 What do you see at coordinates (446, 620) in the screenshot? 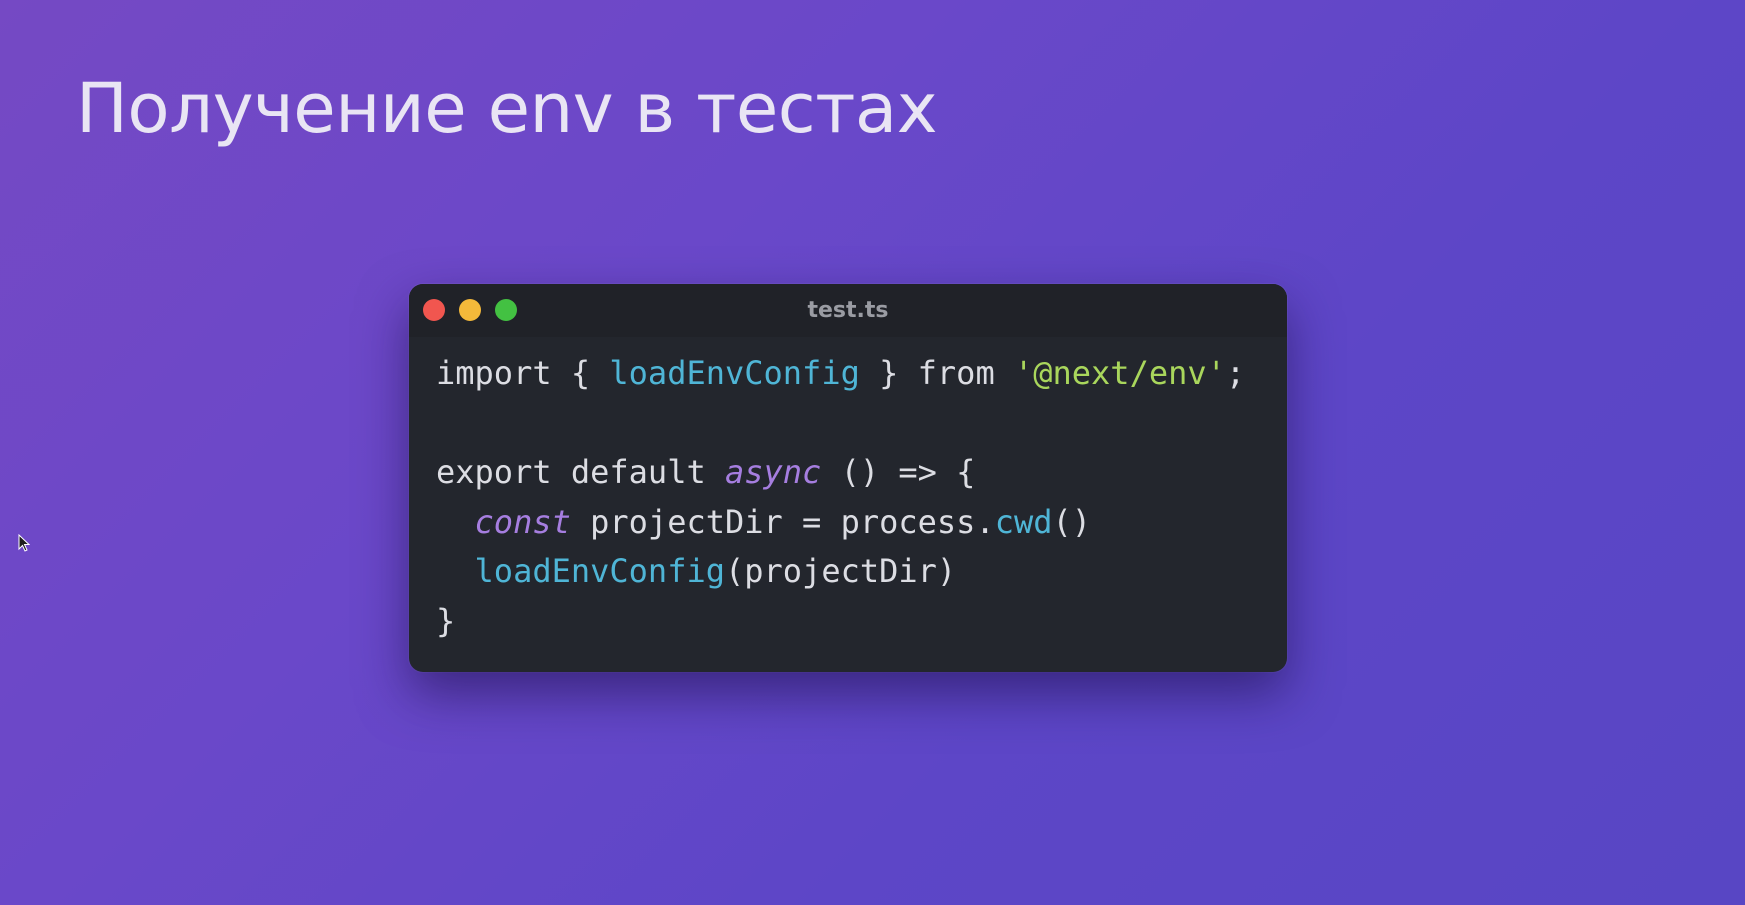
I see `code-token: }` at bounding box center [446, 620].